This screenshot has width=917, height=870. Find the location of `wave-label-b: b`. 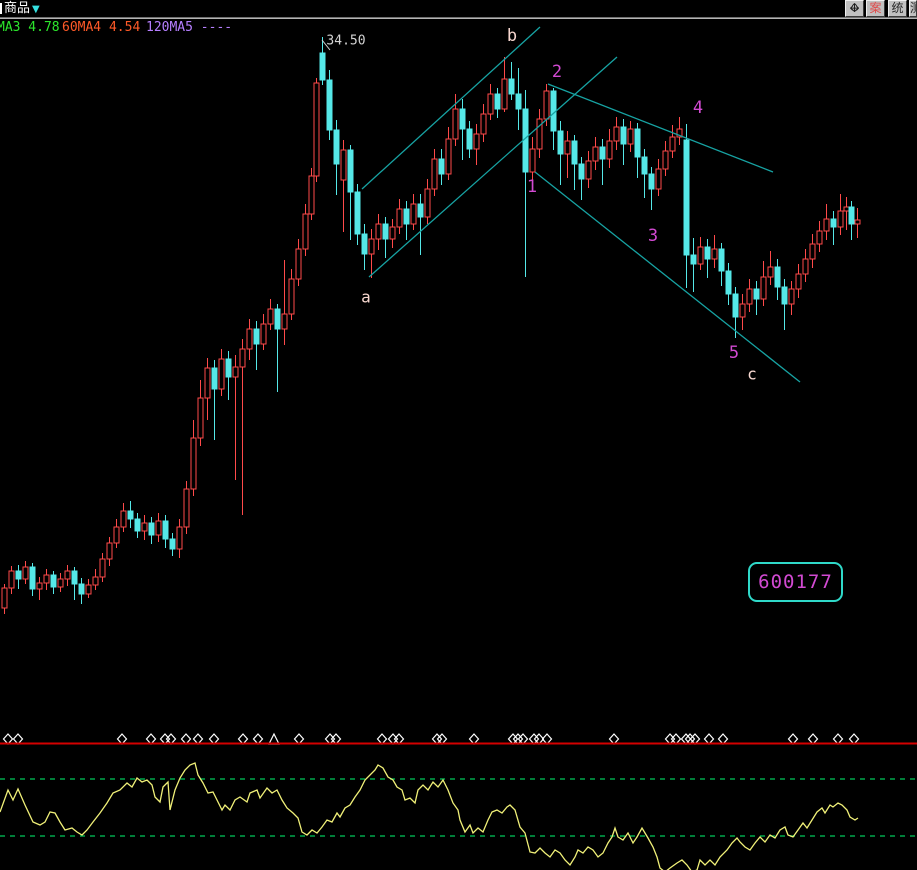

wave-label-b: b is located at coordinates (512, 36).